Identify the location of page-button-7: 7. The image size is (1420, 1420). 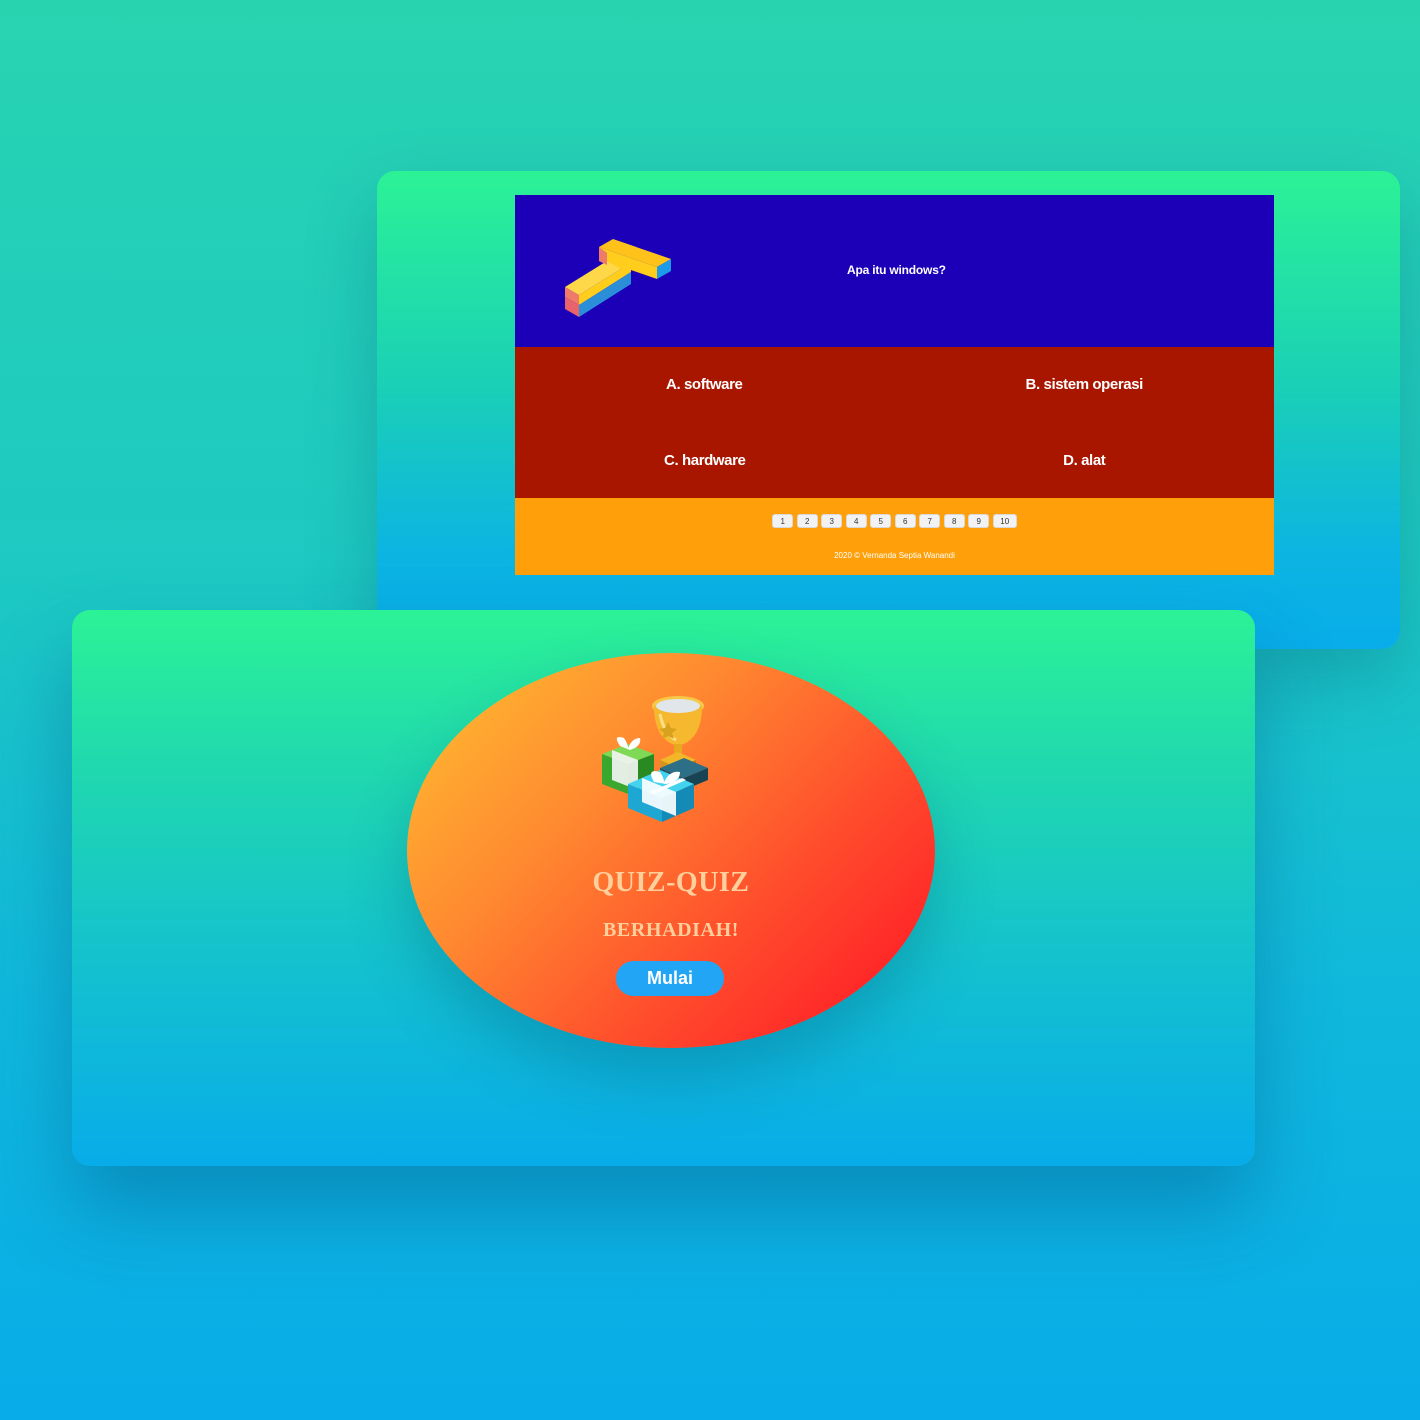
(930, 521).